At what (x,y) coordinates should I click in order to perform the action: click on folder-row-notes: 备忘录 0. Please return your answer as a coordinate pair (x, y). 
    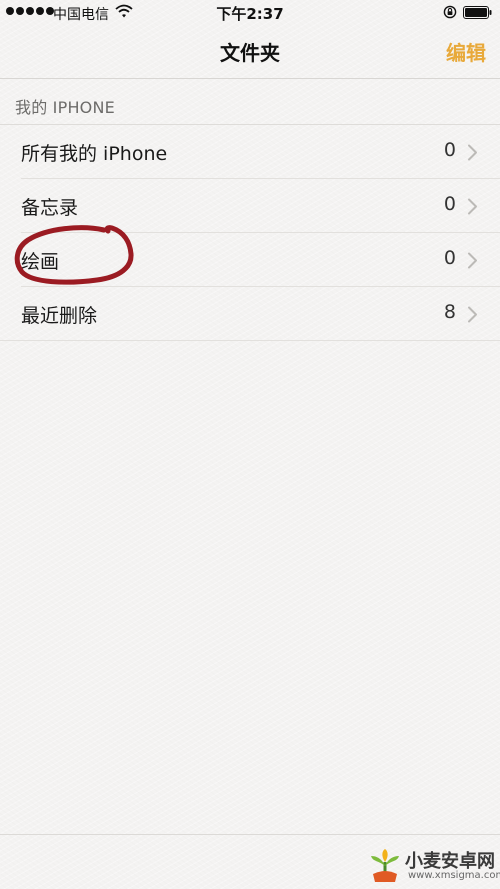
    Looking at the image, I should click on (250, 206).